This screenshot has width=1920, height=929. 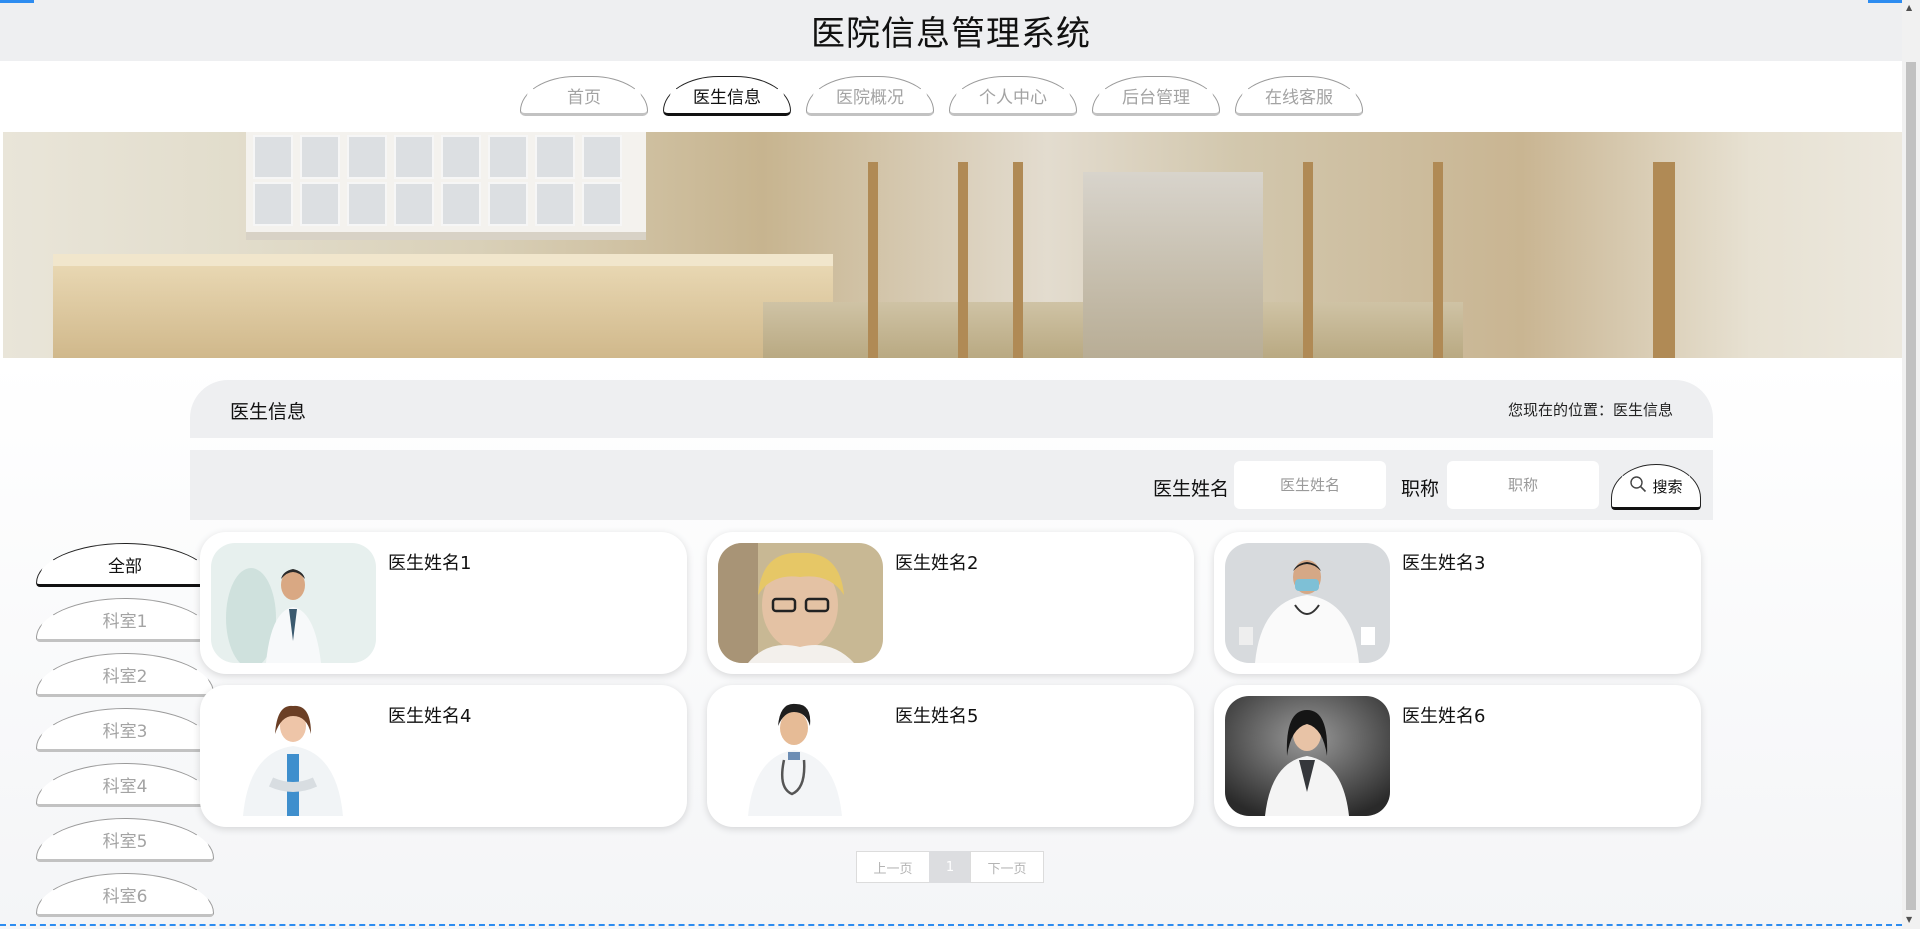 What do you see at coordinates (125, 565) in the screenshot?
I see `department-item-all: 全部` at bounding box center [125, 565].